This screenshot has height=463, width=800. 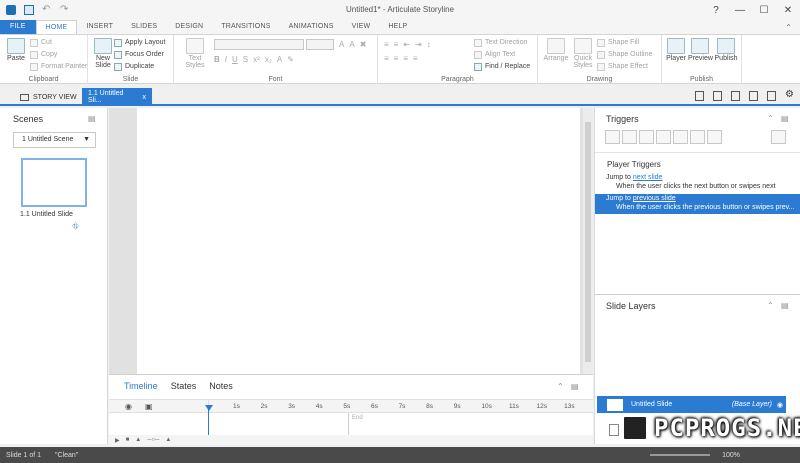 I want to click on slide-thumbnail, so click(x=54, y=182).